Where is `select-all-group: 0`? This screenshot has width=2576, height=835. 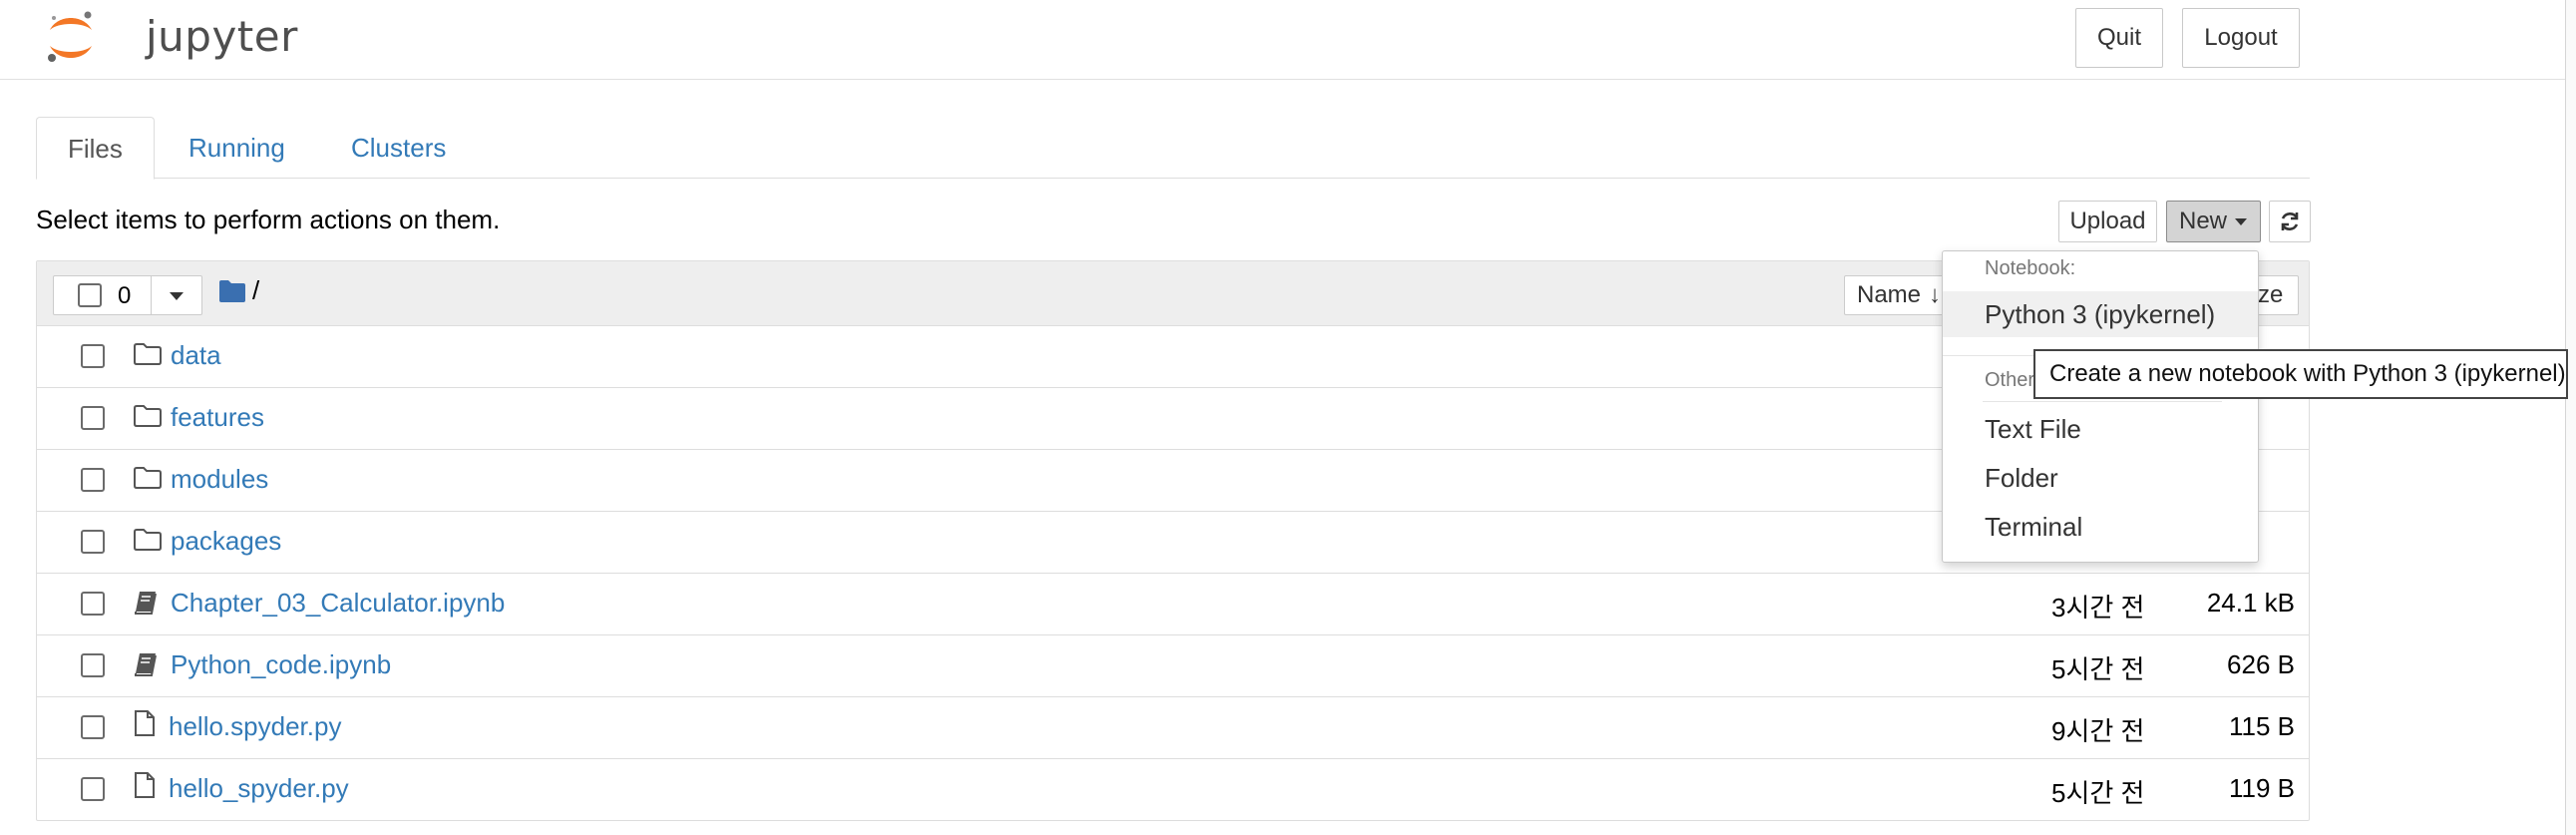
select-all-group: 0 is located at coordinates (128, 295).